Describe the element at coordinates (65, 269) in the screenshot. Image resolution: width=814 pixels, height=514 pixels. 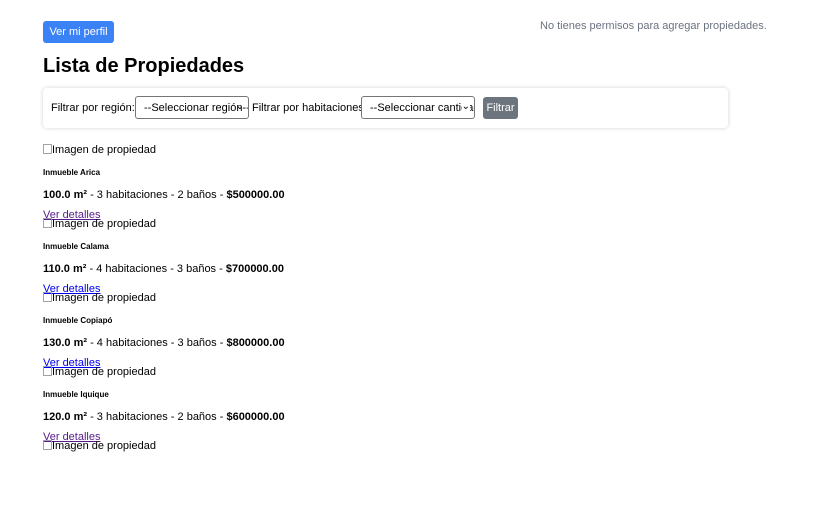
I see `property-area: 110.0 m²` at that location.